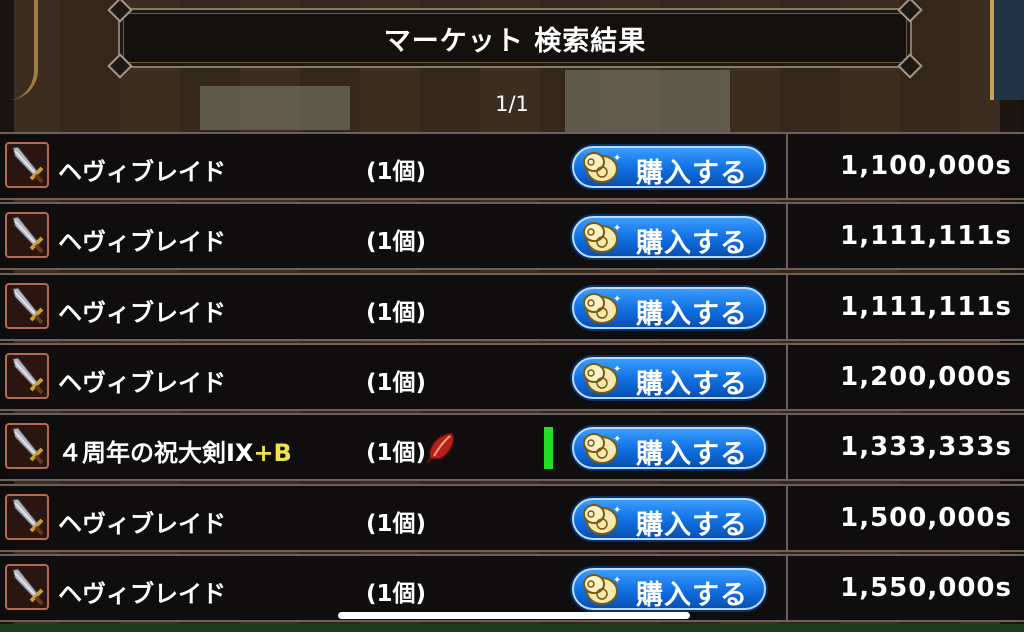 This screenshot has width=1024, height=632. What do you see at coordinates (926, 447) in the screenshot?
I see `item-price: 1,333,333s` at bounding box center [926, 447].